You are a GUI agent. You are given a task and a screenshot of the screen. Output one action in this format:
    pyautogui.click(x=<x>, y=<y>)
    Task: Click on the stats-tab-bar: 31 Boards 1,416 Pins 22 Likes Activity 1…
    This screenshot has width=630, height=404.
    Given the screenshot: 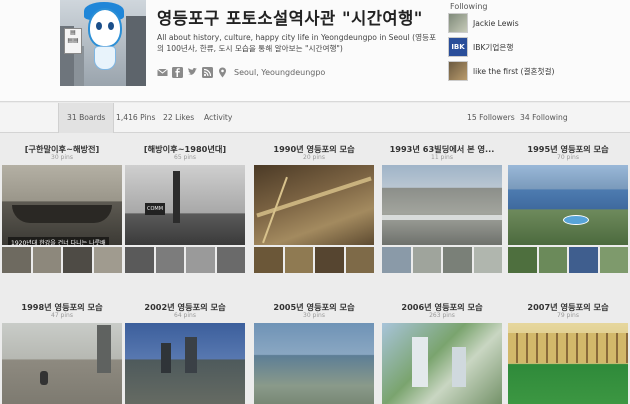 What is the action you would take?
    pyautogui.click(x=315, y=118)
    